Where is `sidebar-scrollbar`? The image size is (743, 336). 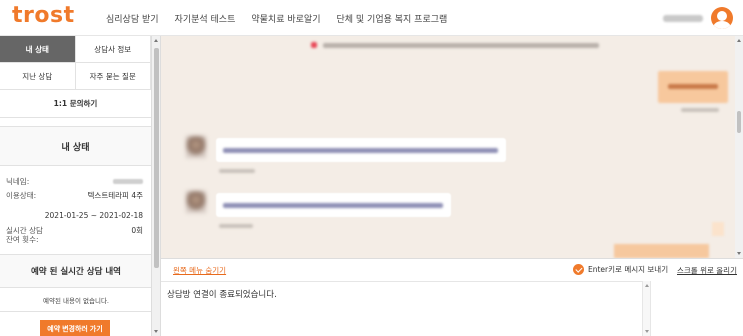
sidebar-scrollbar is located at coordinates (156, 186).